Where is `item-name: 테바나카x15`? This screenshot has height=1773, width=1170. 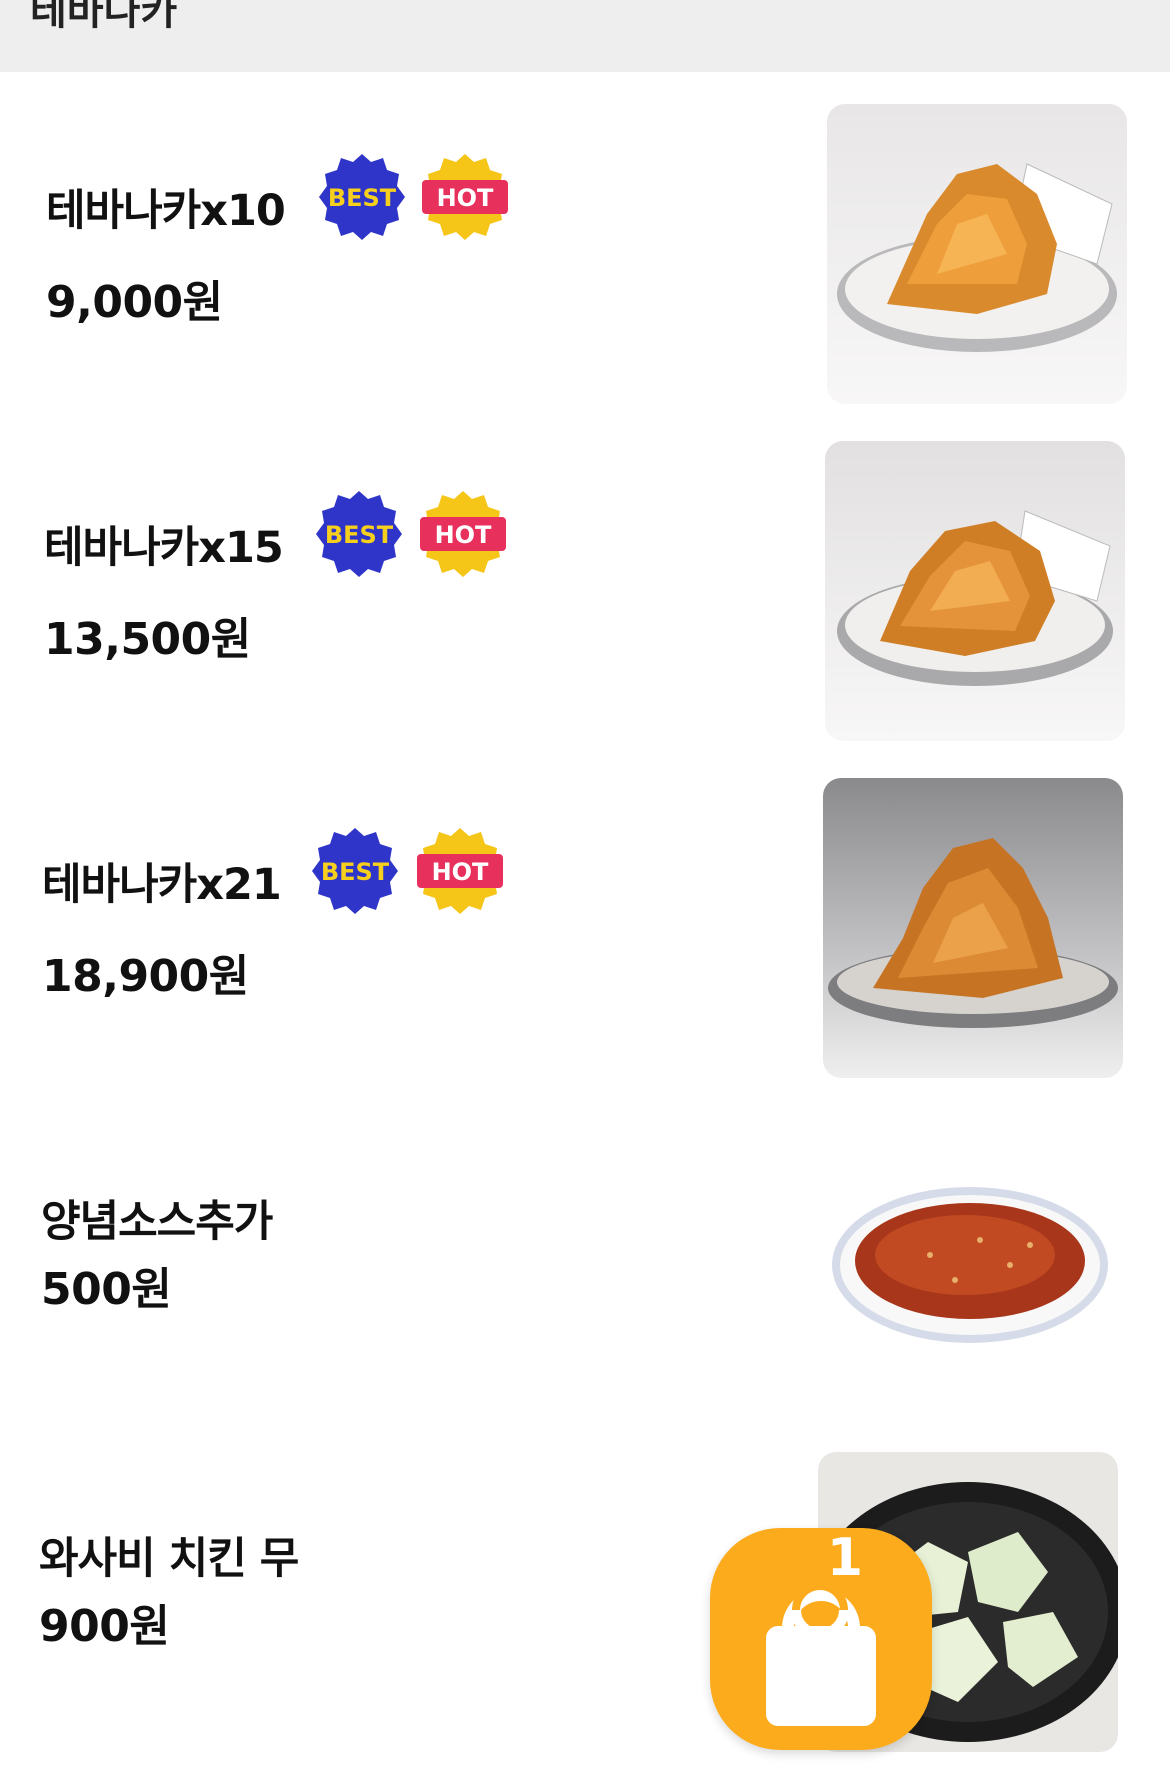
item-name: 테바나카x15 is located at coordinates (164, 548).